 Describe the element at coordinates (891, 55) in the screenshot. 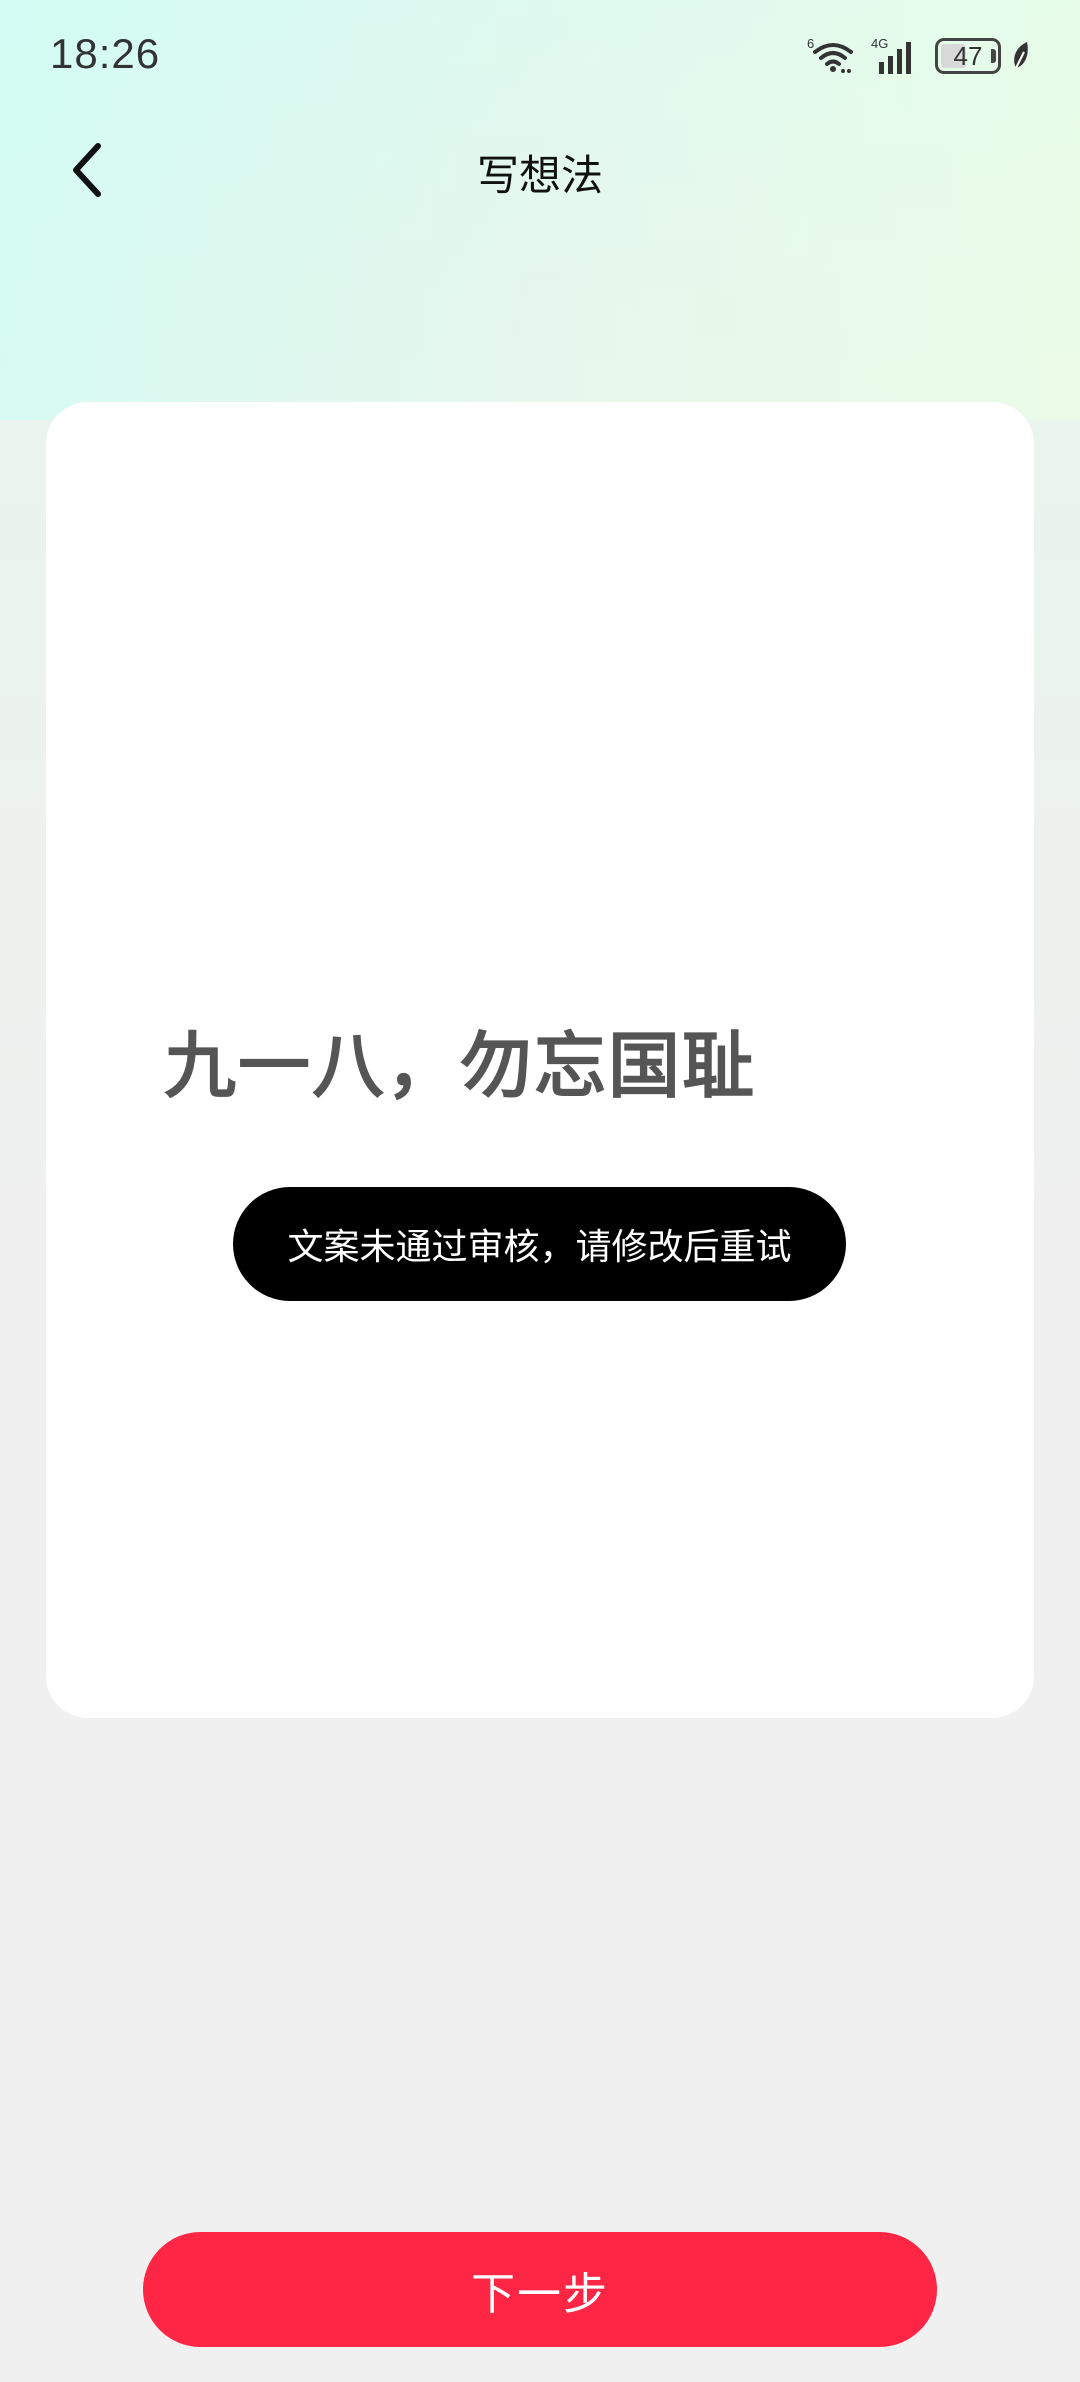

I see `cellular-signal-icon: 4G` at that location.